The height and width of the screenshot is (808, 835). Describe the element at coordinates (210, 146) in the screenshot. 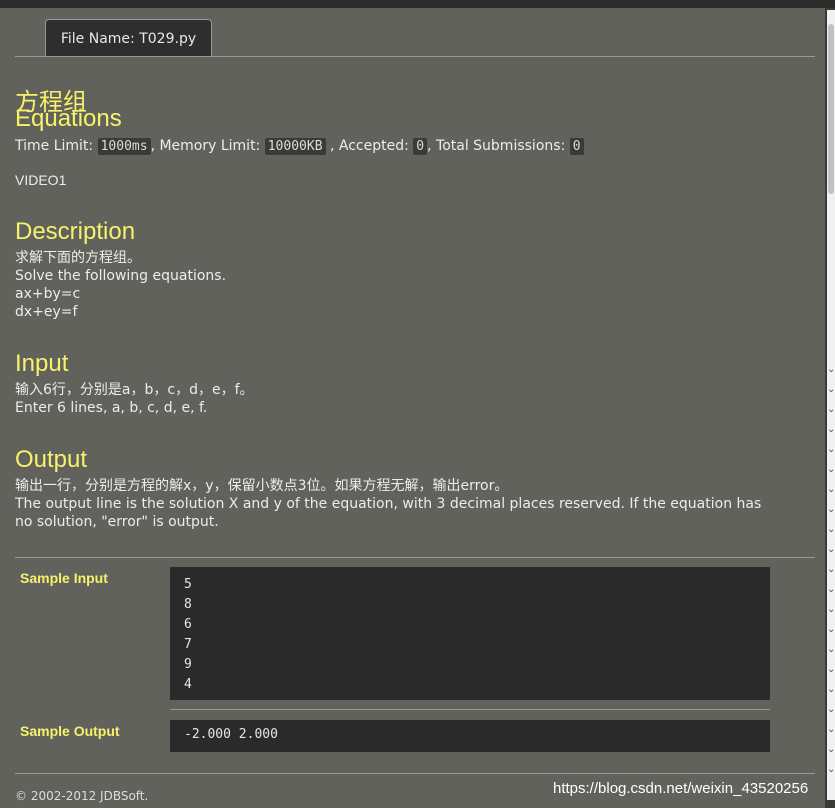

I see `memory-limit-label: Memory Limit:` at that location.